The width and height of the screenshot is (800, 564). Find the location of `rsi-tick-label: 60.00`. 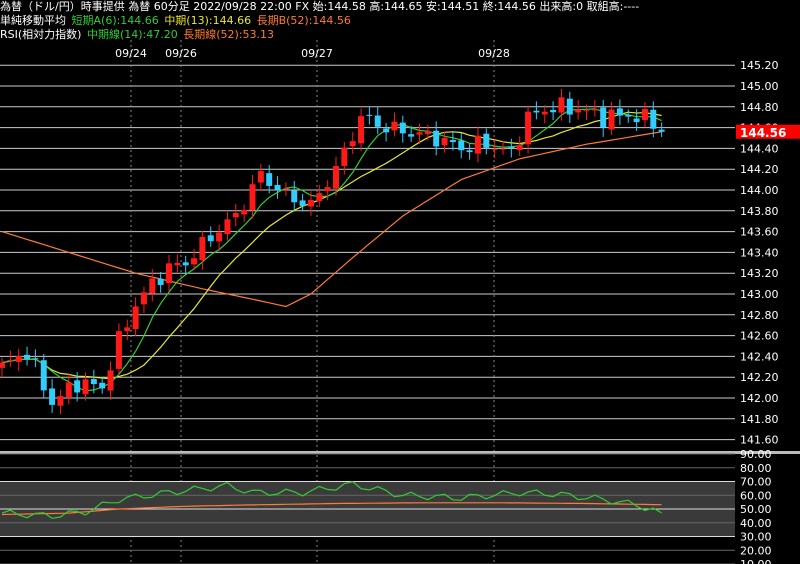

rsi-tick-label: 60.00 is located at coordinates (756, 495).